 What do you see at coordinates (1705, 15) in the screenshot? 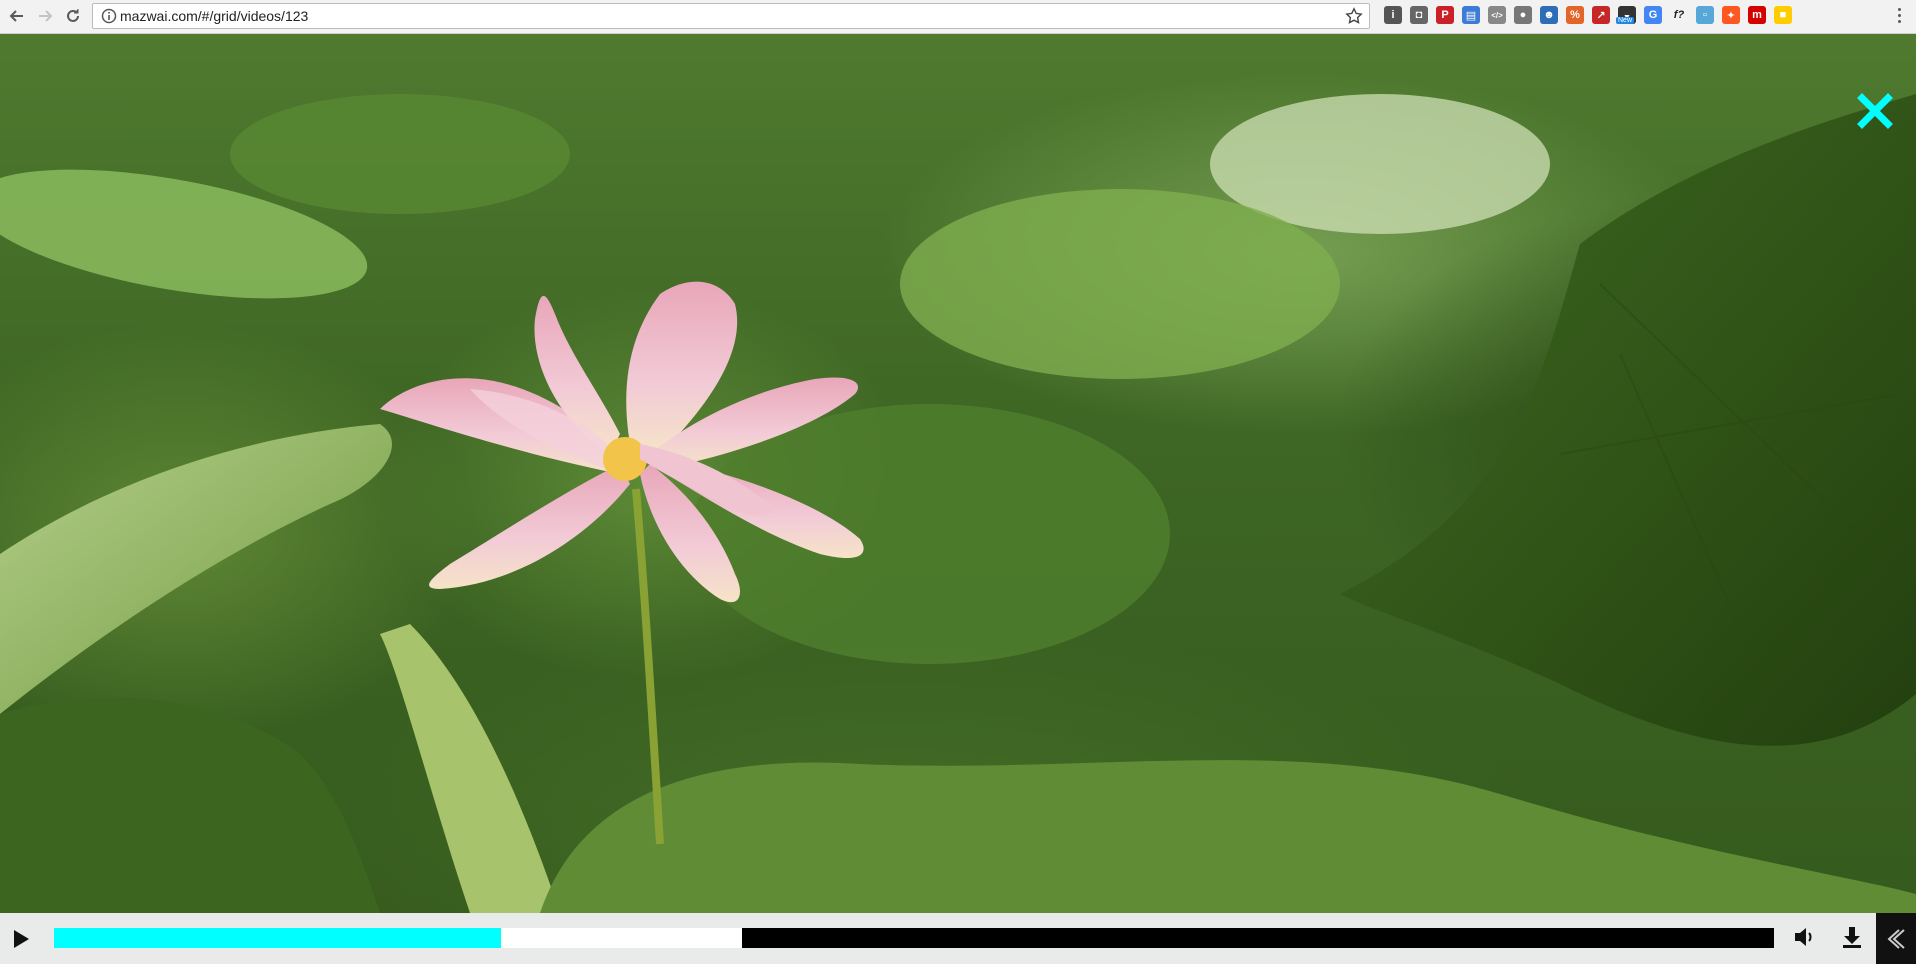
I see `box-extension-icon: ▫` at bounding box center [1705, 15].